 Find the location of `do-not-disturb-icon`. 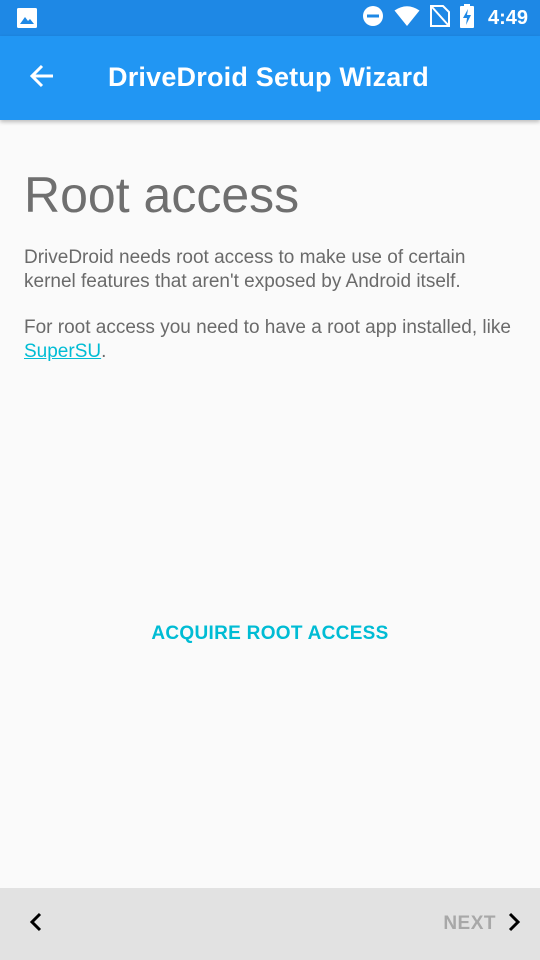

do-not-disturb-icon is located at coordinates (373, 18).